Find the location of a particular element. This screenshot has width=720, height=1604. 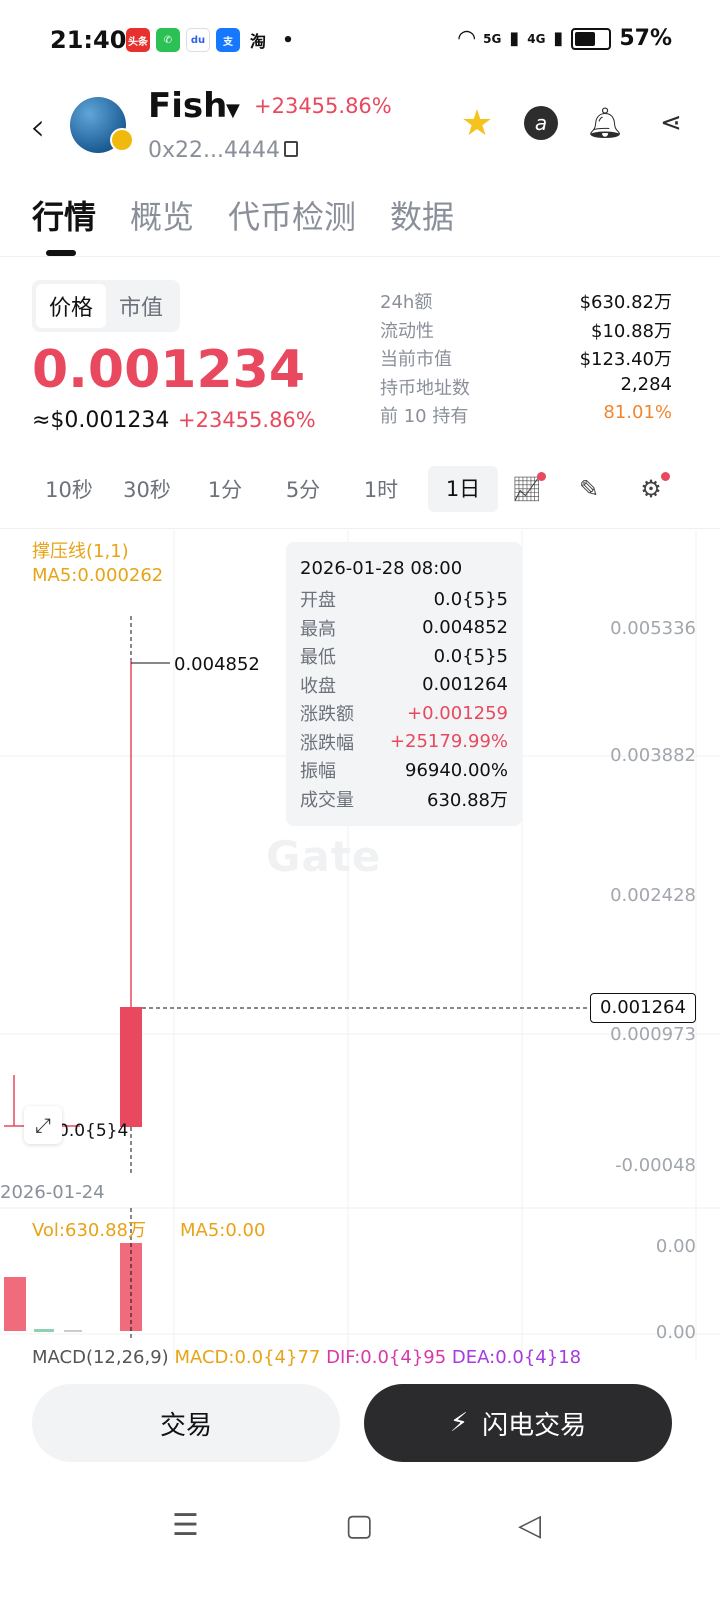

stat-label: 当前市值 is located at coordinates (416, 359).